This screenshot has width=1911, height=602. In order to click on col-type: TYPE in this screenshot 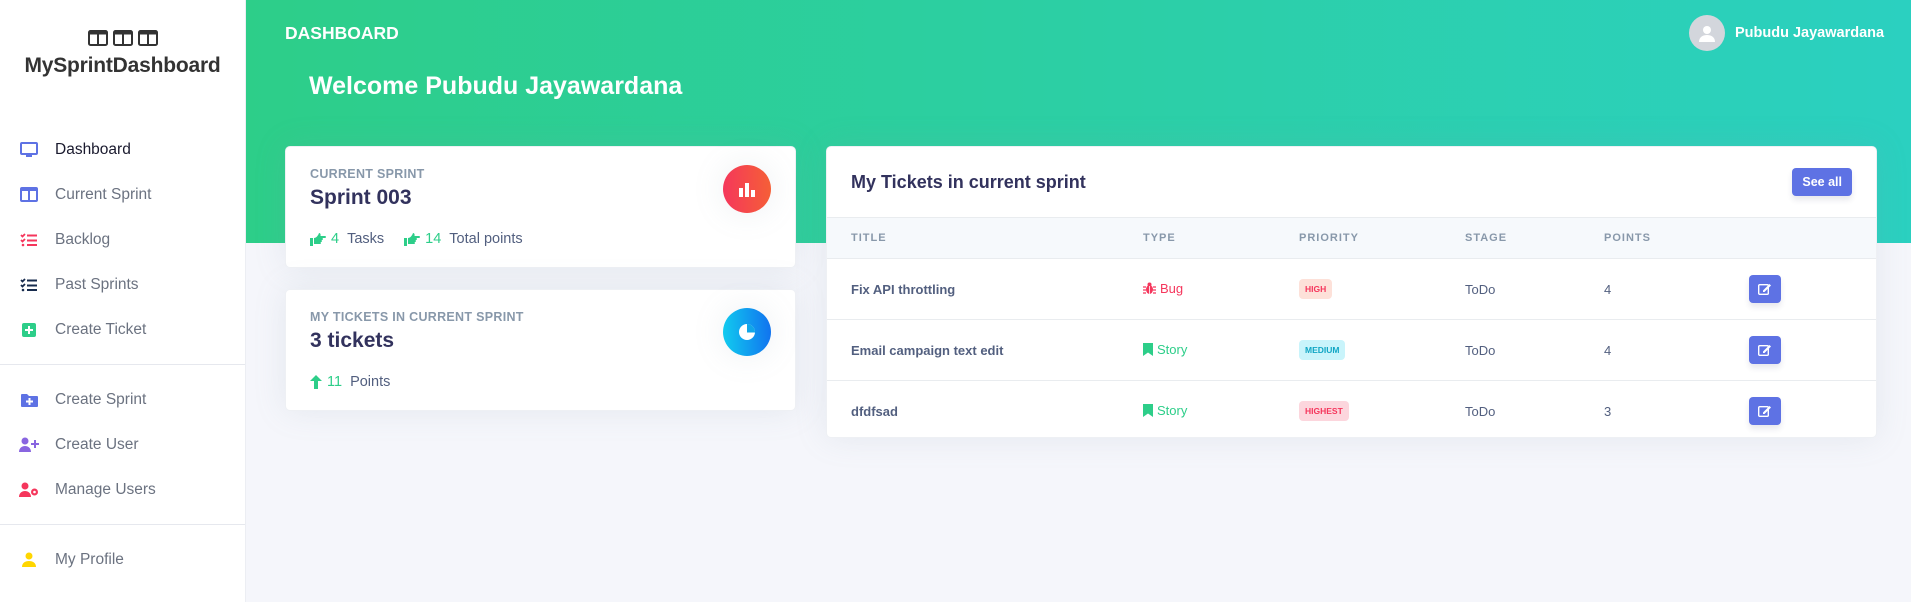, I will do `click(1221, 238)`.